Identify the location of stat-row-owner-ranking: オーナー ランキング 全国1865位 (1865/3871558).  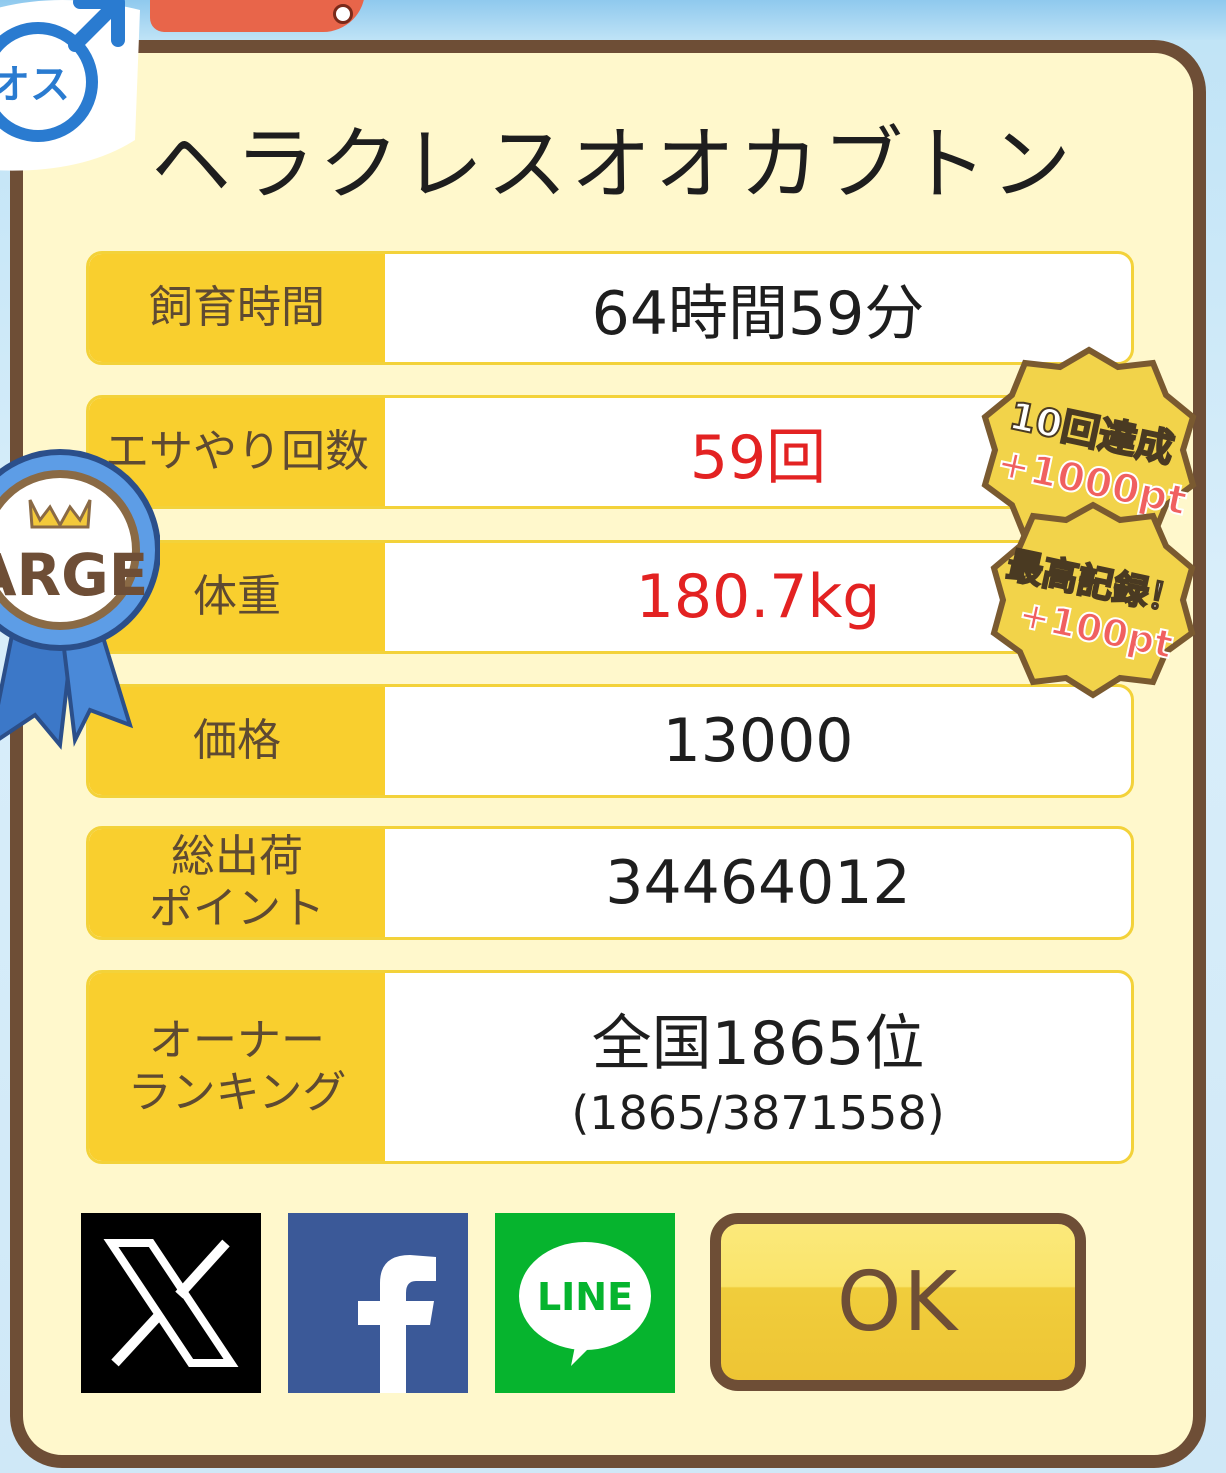
(610, 1067).